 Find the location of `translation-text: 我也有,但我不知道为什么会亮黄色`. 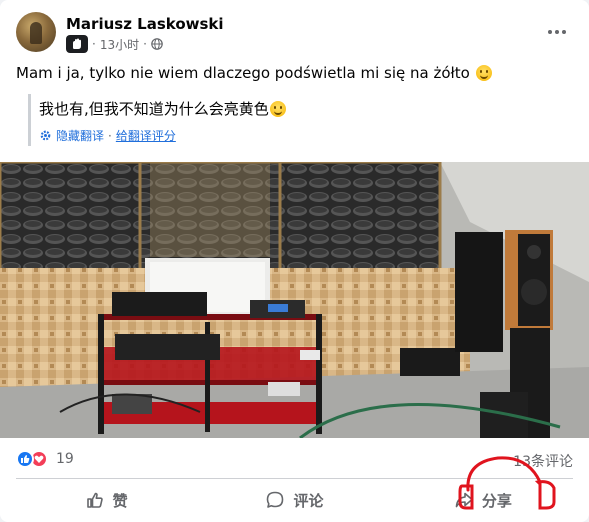

translation-text: 我也有,但我不知道为什么会亮黄色 is located at coordinates (154, 109).